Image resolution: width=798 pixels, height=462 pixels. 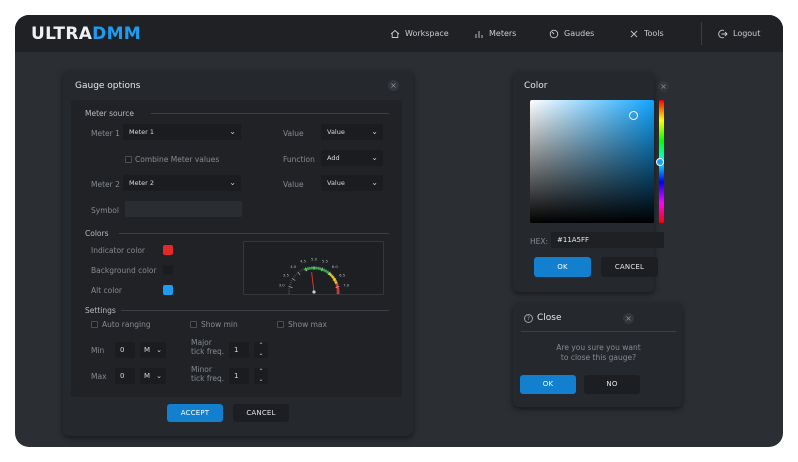 What do you see at coordinates (629, 267) in the screenshot?
I see `color-cancel-button: CANCEL` at bounding box center [629, 267].